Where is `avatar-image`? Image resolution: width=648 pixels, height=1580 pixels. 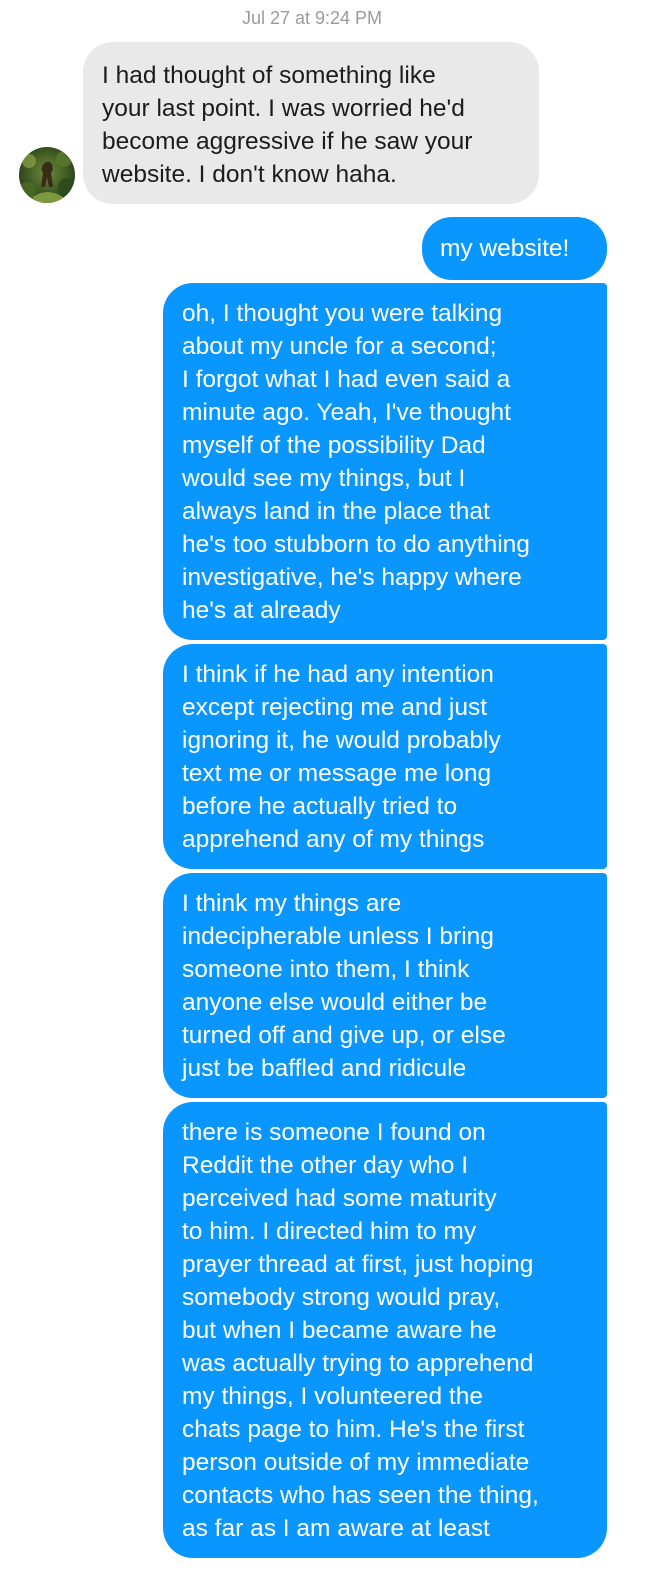
avatar-image is located at coordinates (47, 175).